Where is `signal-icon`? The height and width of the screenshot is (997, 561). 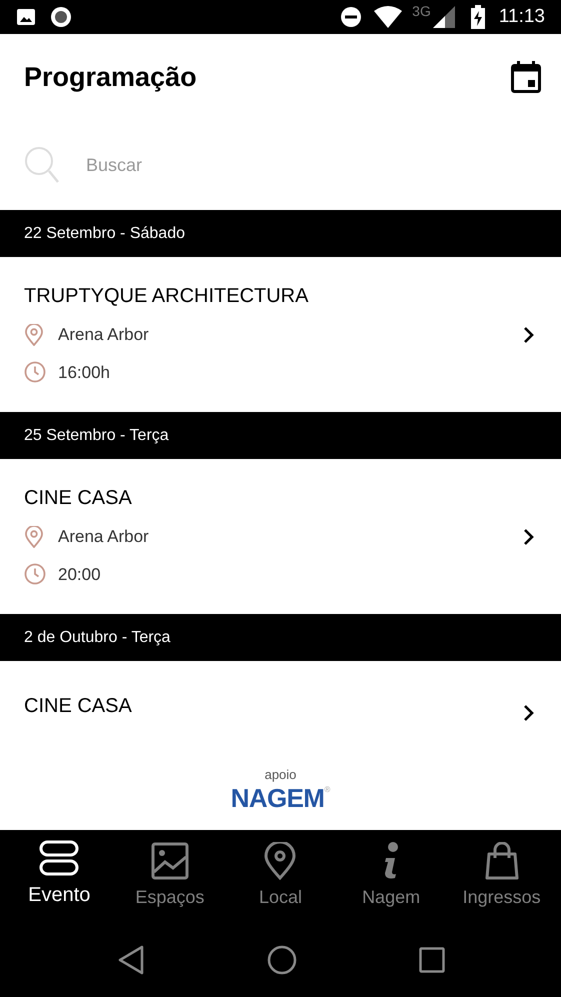
signal-icon is located at coordinates (443, 17).